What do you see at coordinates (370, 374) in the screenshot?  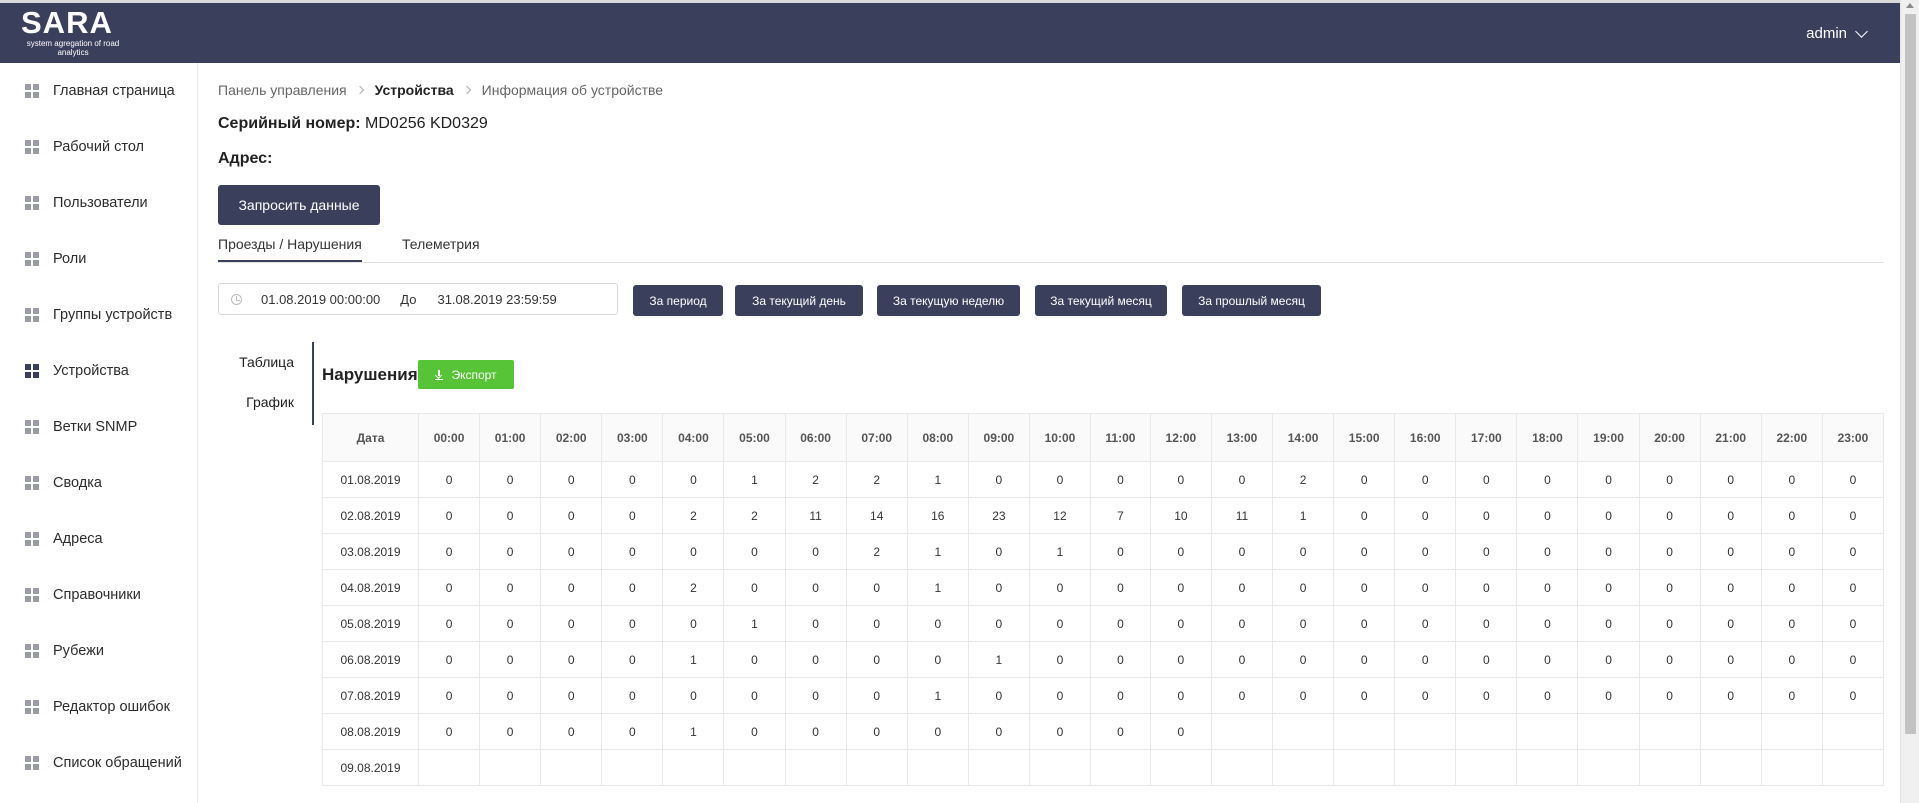 I see `section-title: Нарушения` at bounding box center [370, 374].